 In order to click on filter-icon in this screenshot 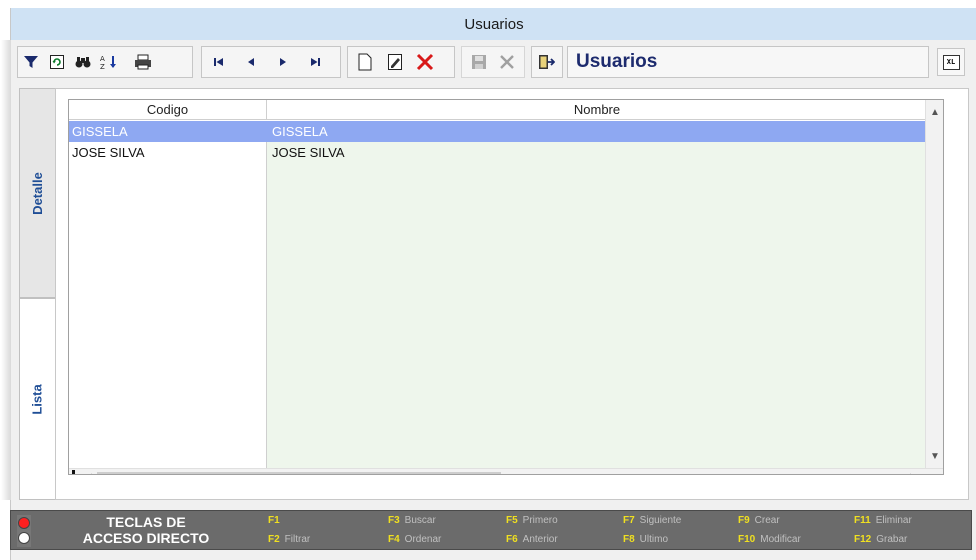, I will do `click(31, 62)`.